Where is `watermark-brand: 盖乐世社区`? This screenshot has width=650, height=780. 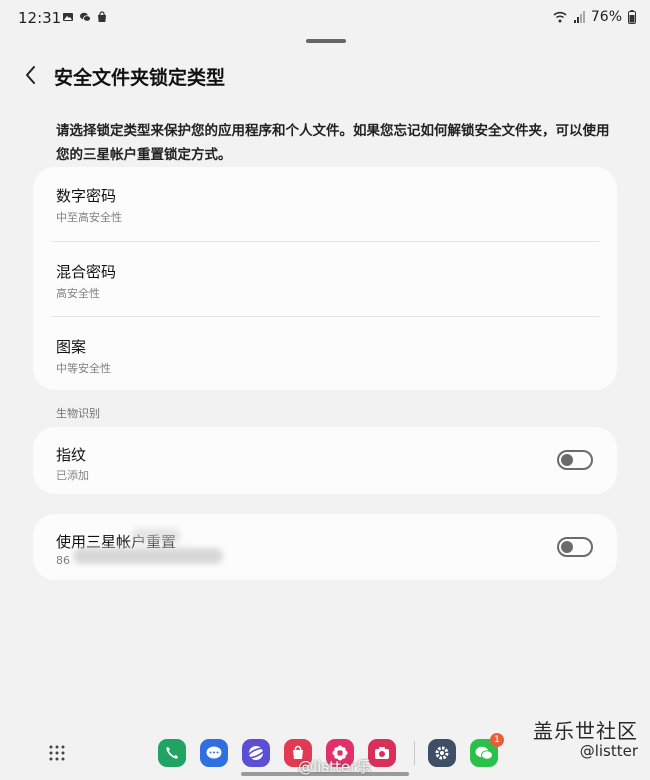
watermark-brand: 盖乐世社区 is located at coordinates (585, 731).